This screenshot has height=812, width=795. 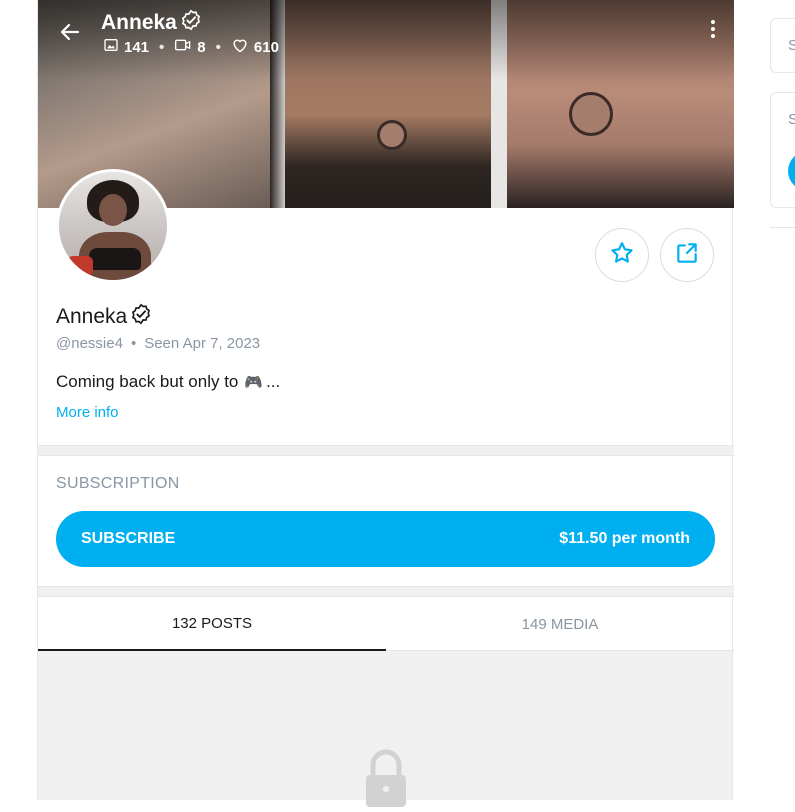 What do you see at coordinates (386, 779) in the screenshot?
I see `lock-icon` at bounding box center [386, 779].